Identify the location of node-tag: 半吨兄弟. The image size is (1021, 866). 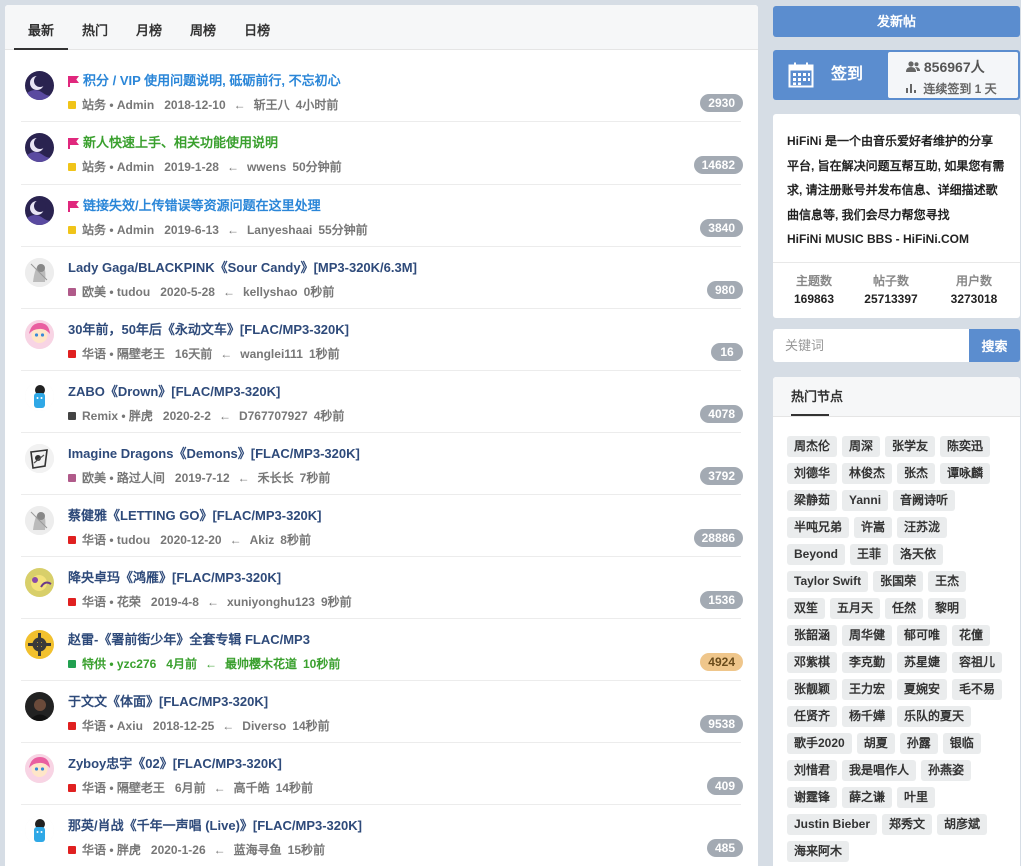
(818, 527).